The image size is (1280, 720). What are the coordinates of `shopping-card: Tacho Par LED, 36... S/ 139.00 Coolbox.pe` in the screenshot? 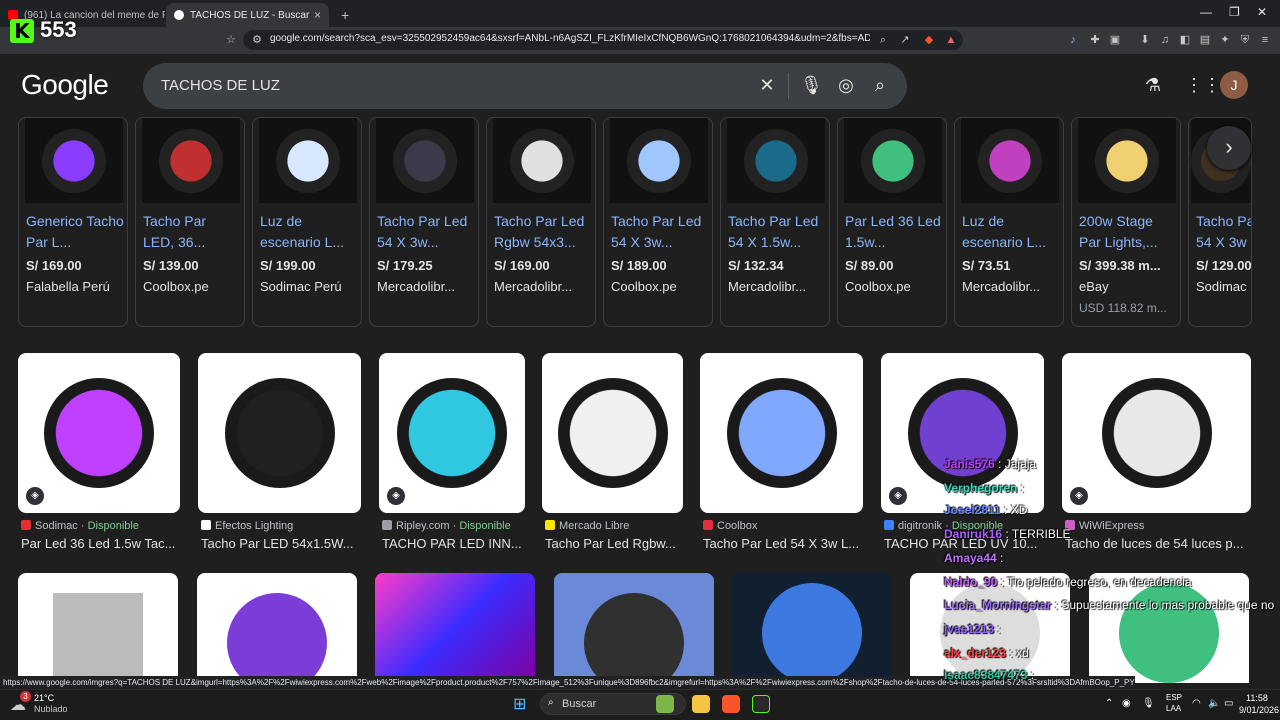 It's located at (190, 222).